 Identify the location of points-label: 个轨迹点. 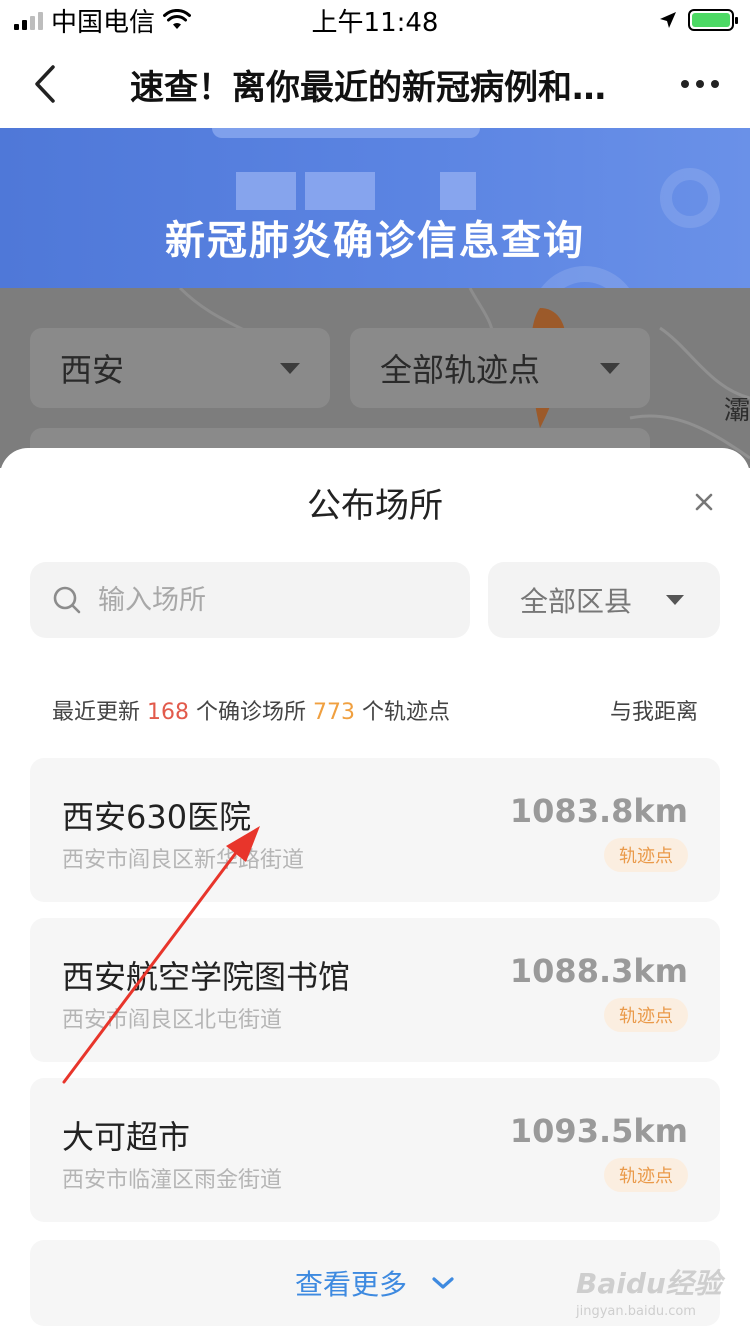
(406, 712).